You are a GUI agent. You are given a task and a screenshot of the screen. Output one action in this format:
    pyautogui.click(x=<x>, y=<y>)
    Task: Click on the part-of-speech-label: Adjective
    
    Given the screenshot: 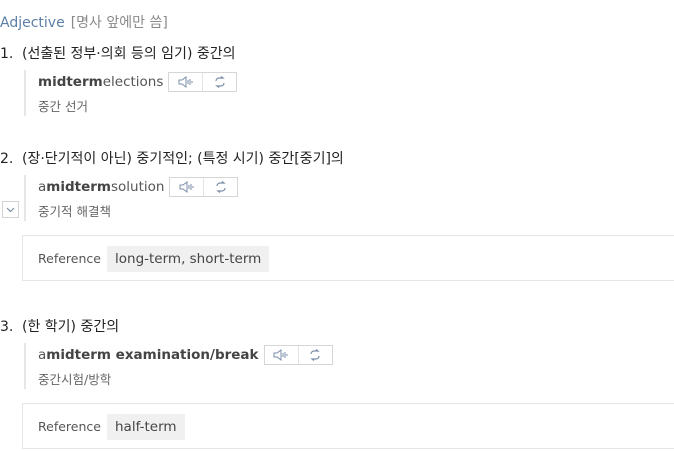 What is the action you would take?
    pyautogui.click(x=32, y=23)
    